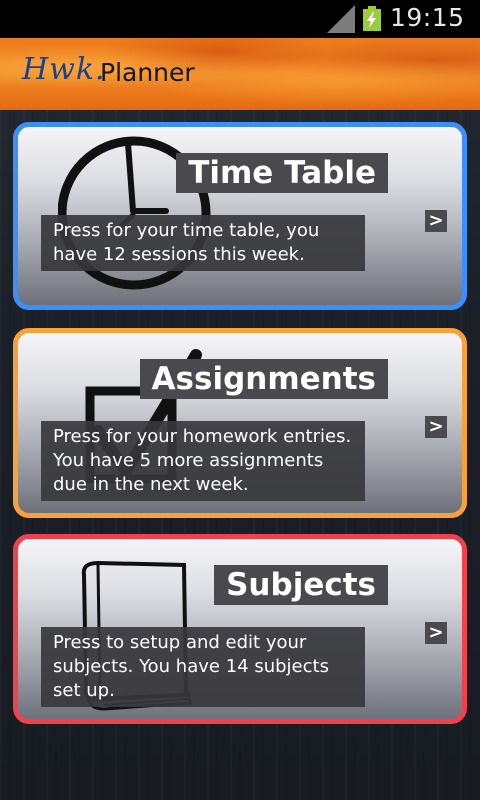  I want to click on assignments-arrow-icon: >, so click(436, 427).